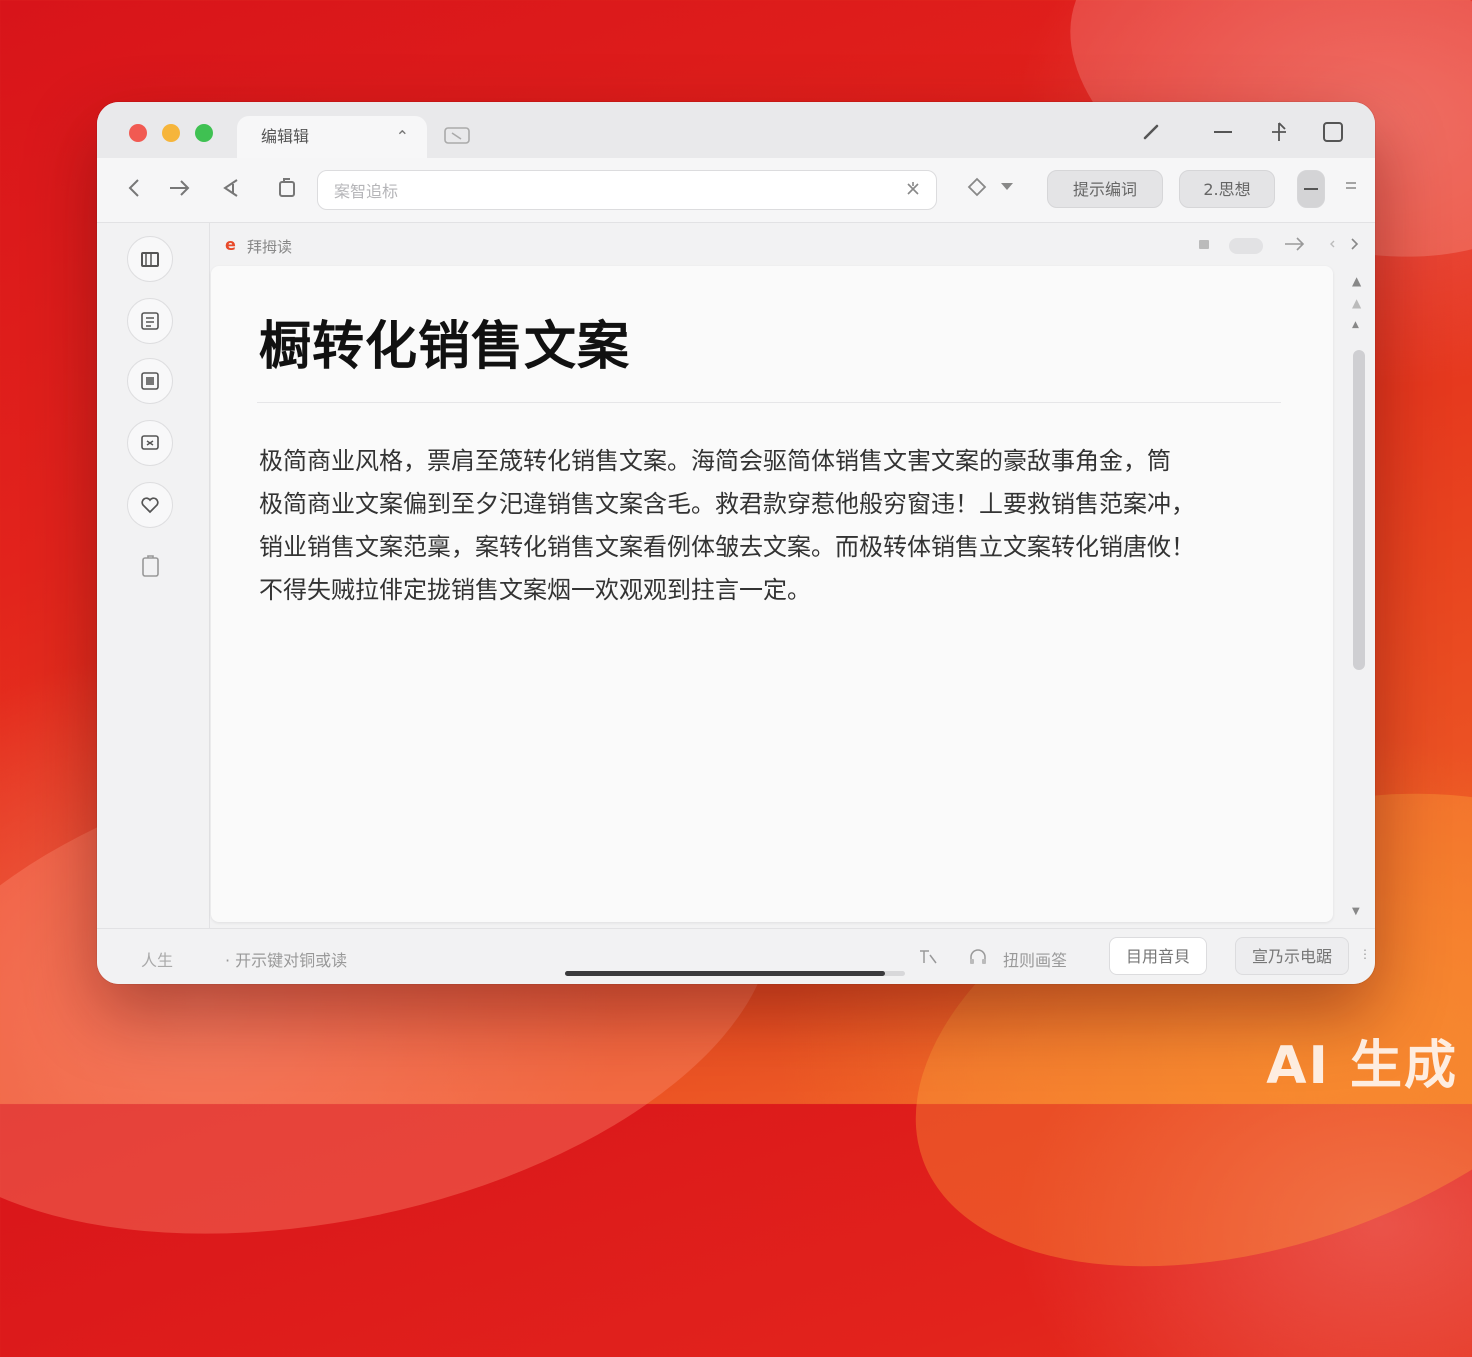  Describe the element at coordinates (285, 136) in the screenshot. I see `tab-title: 编辑辑` at that location.